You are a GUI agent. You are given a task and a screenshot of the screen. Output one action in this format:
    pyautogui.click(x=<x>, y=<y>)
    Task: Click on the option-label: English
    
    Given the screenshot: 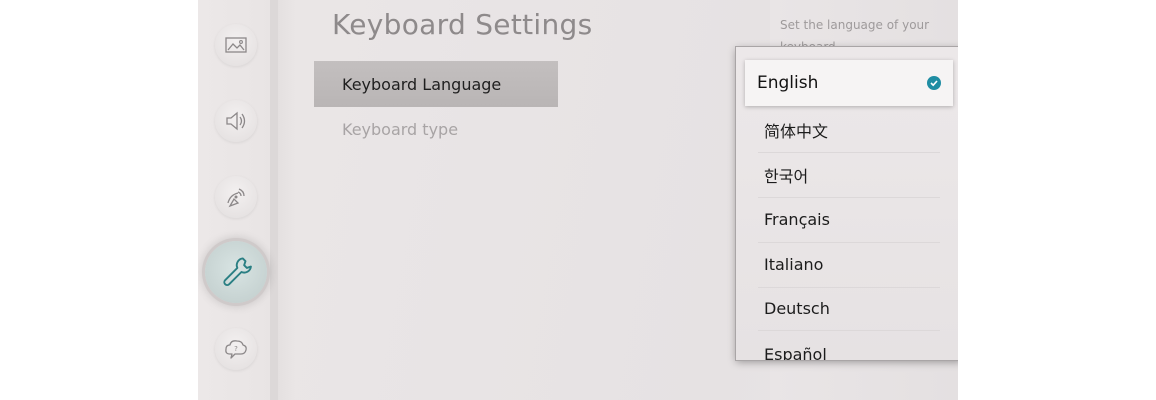 What is the action you would take?
    pyautogui.click(x=788, y=83)
    